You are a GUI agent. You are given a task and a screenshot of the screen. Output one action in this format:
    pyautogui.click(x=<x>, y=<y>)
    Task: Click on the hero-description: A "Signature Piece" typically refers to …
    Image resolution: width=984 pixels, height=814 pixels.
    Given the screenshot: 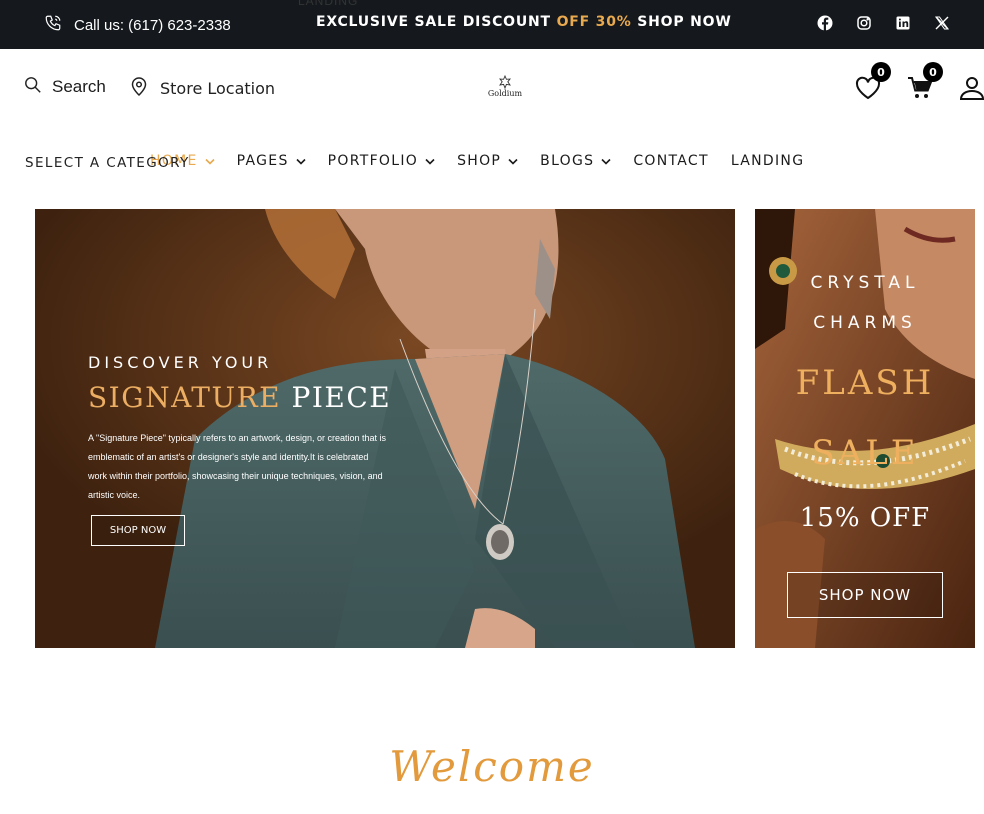 What is the action you would take?
    pyautogui.click(x=237, y=466)
    